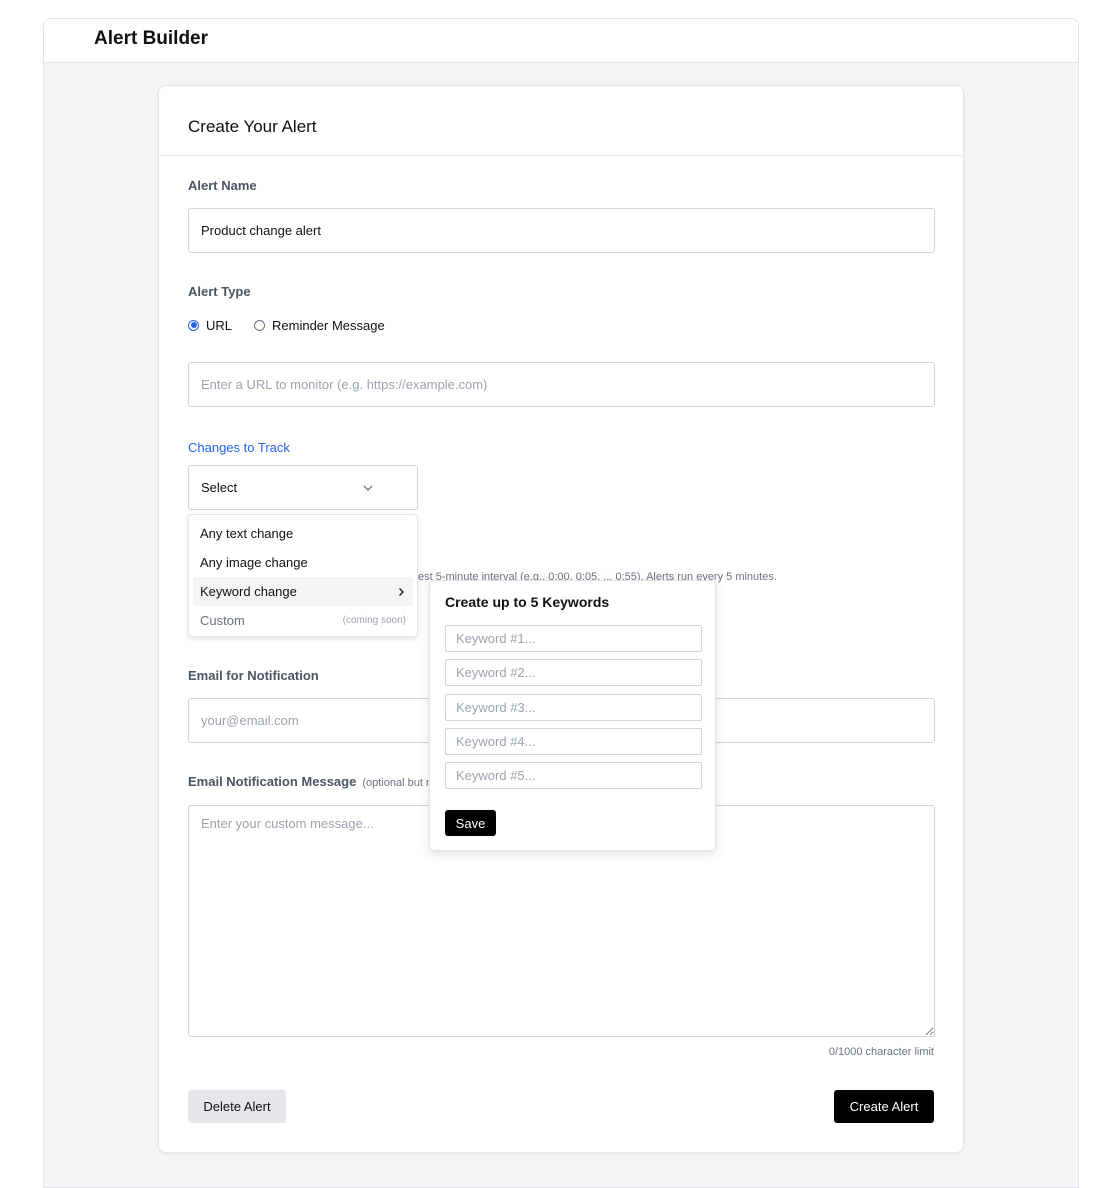 Image resolution: width=1117 pixels, height=1188 pixels. I want to click on menu-item-keyword-change: Keyword change, so click(303, 591).